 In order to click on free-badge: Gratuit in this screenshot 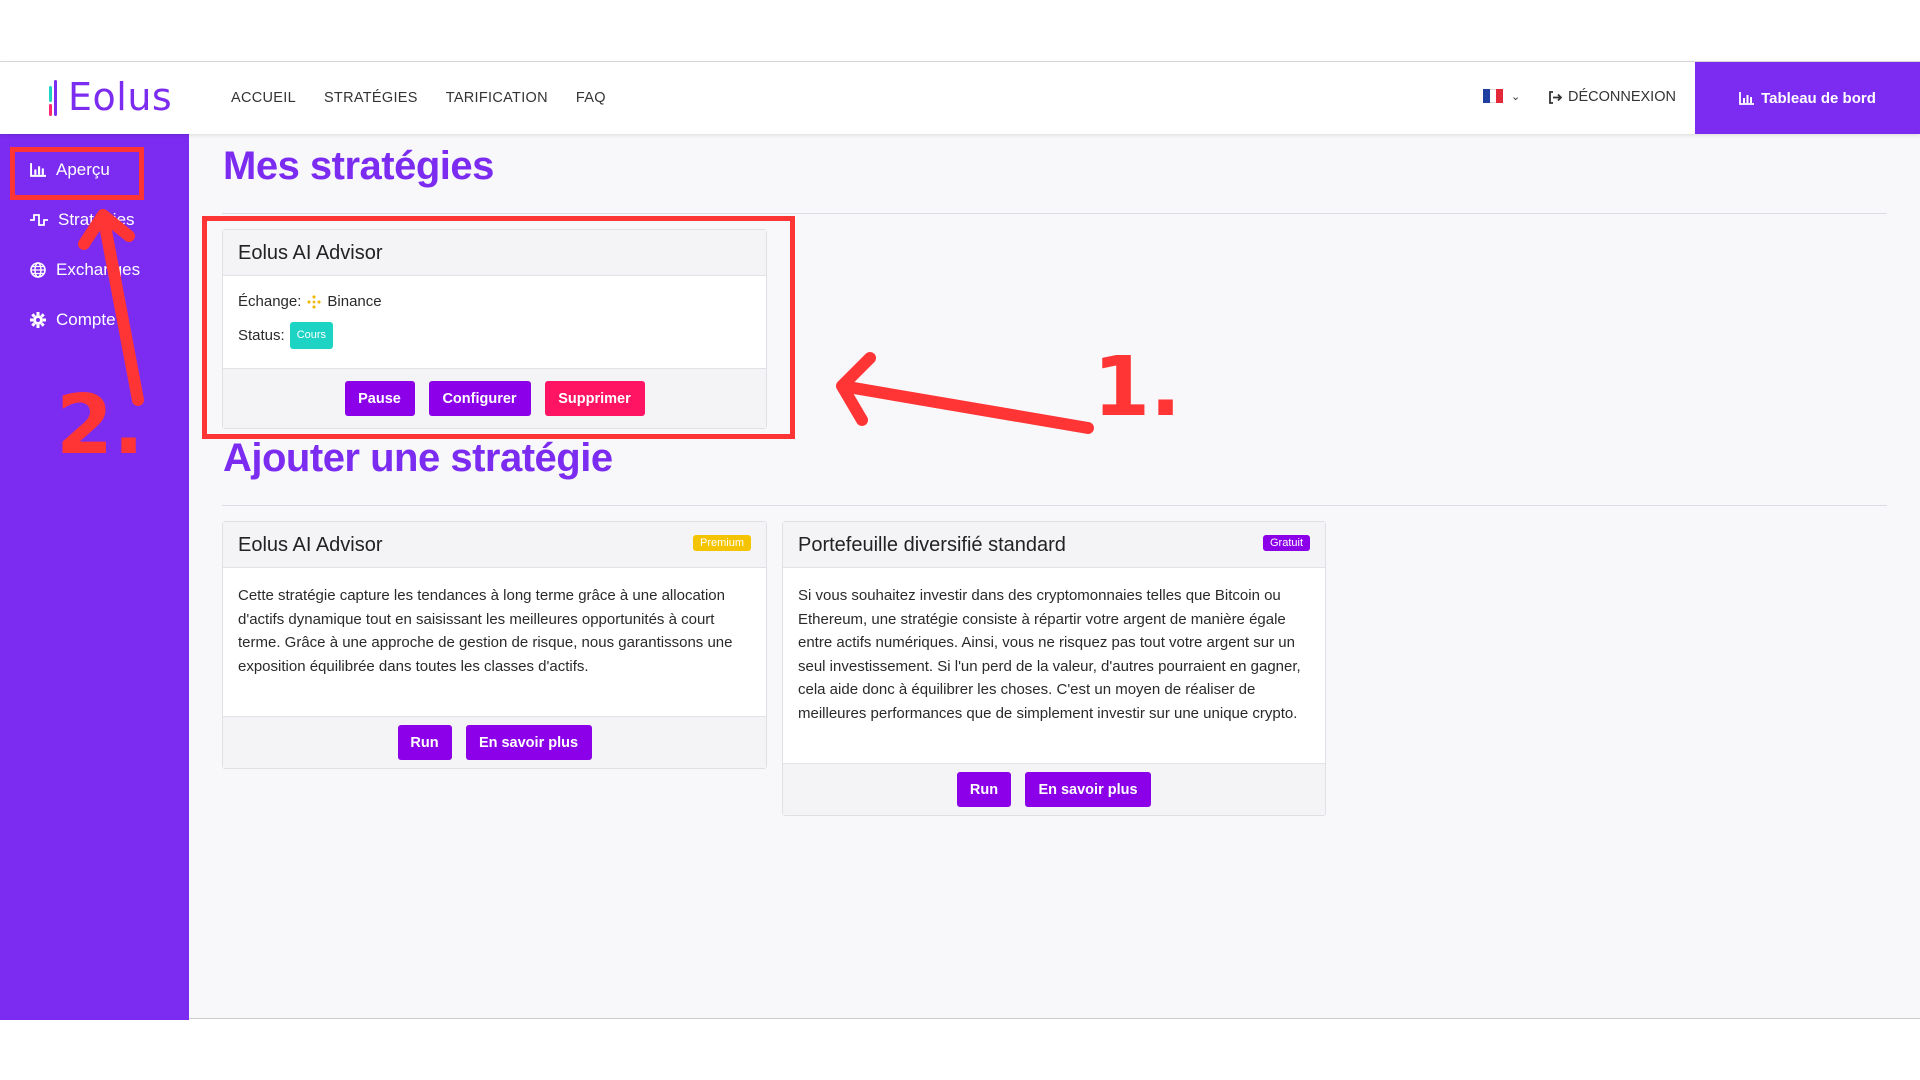, I will do `click(1286, 543)`.